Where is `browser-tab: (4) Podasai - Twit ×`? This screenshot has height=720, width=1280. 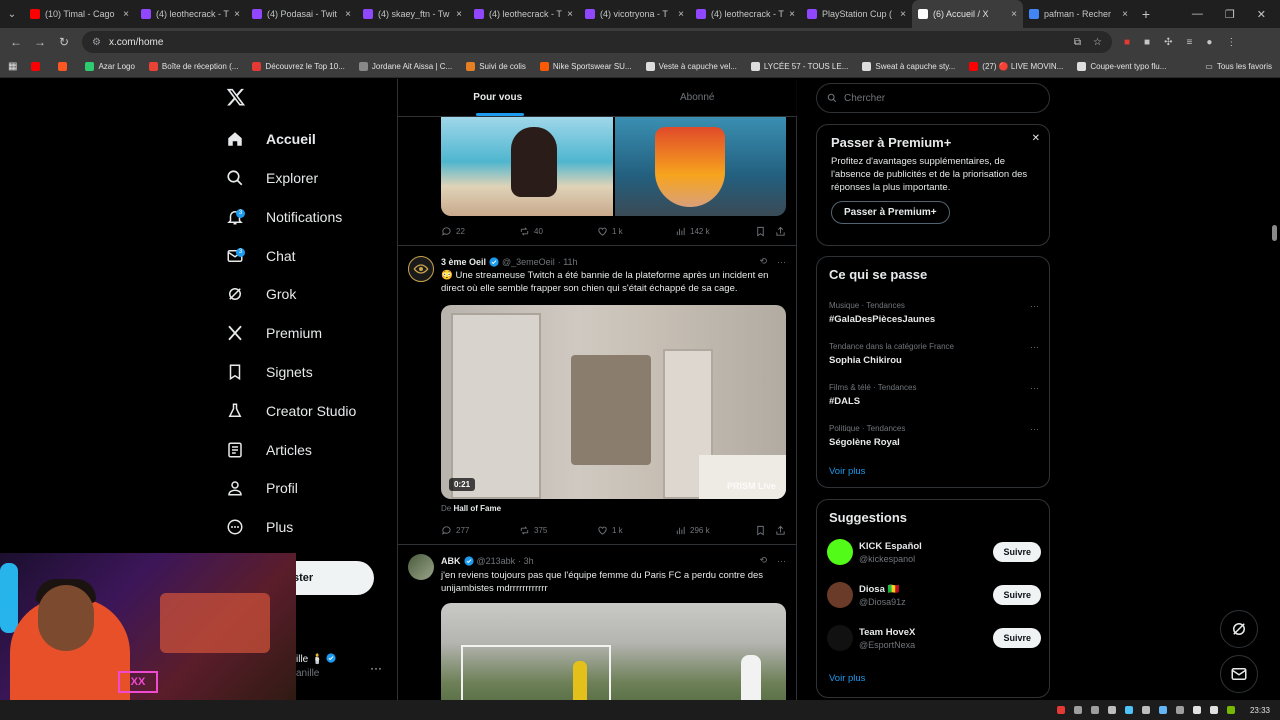 browser-tab: (4) Podasai - Twit × is located at coordinates (301, 14).